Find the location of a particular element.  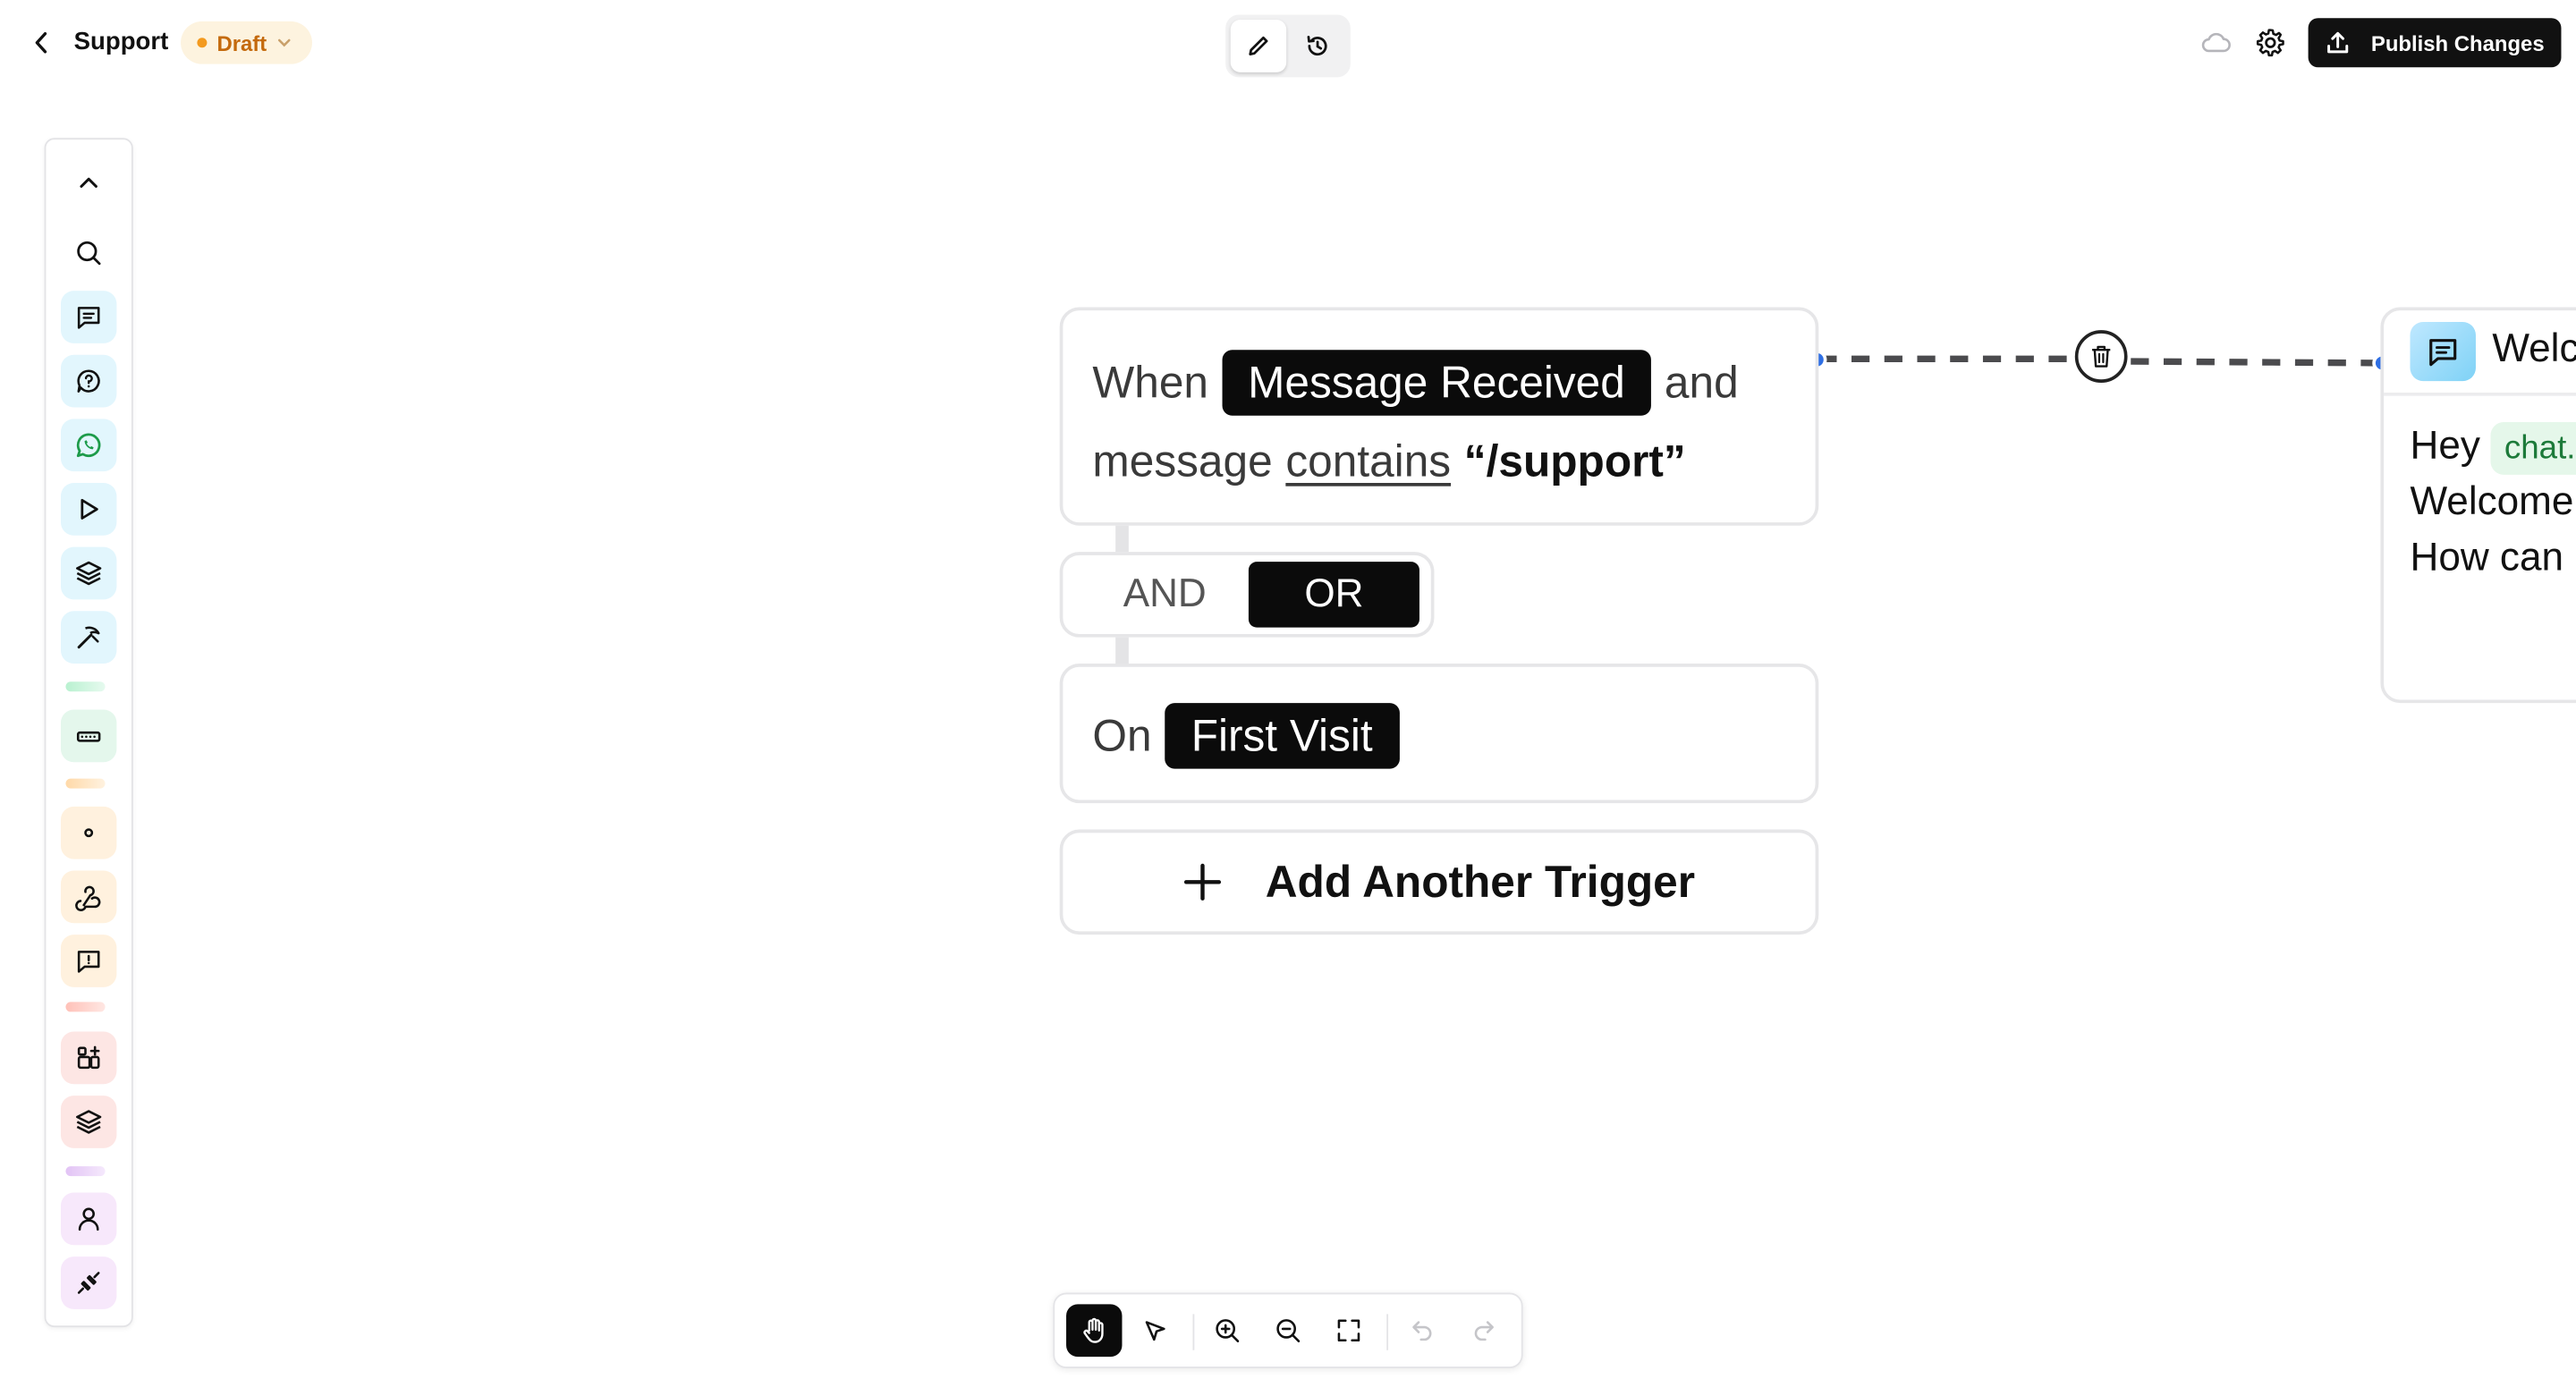

pan-tool-button is located at coordinates (1094, 1331).